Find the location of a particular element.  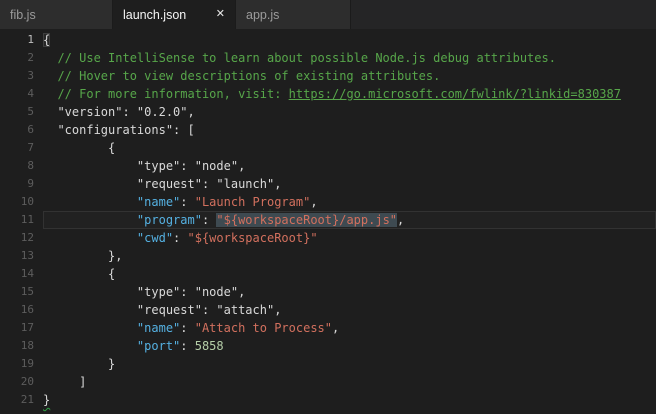

line-number: 5 is located at coordinates (30, 111).